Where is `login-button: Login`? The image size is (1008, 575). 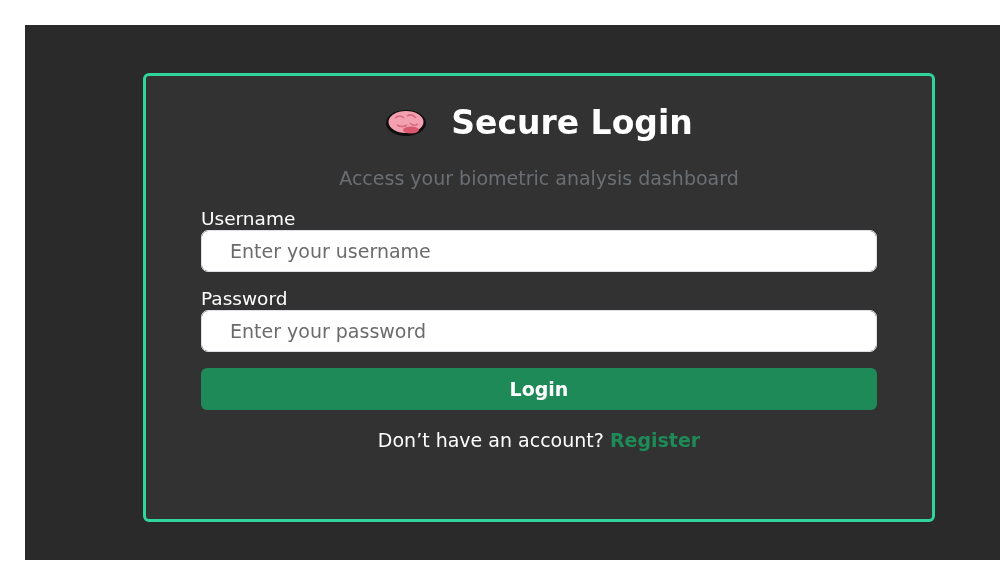 login-button: Login is located at coordinates (539, 389).